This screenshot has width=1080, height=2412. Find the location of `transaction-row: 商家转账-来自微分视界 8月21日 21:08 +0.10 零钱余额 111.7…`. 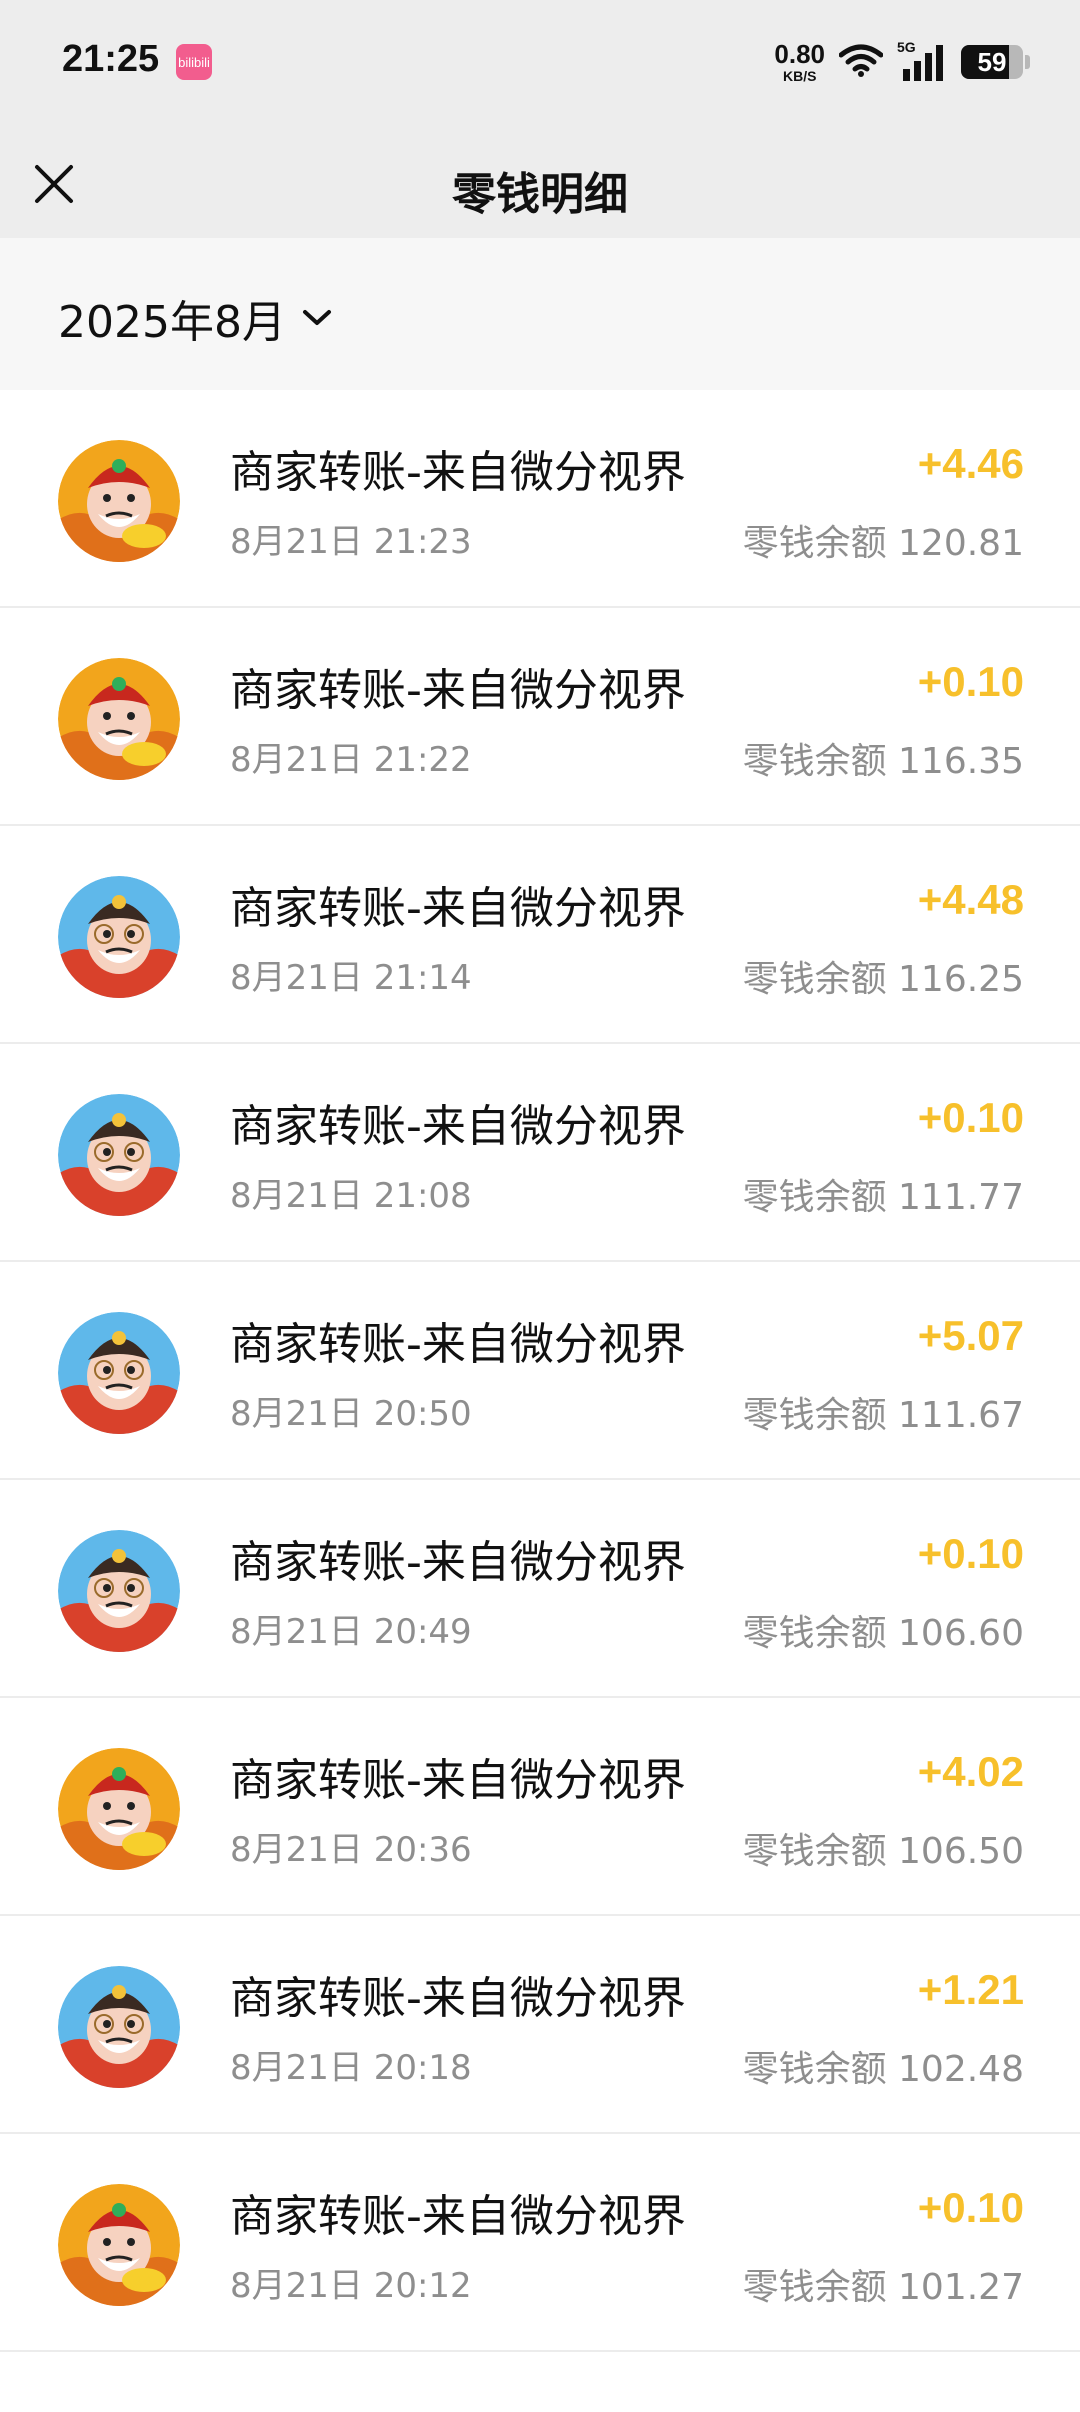

transaction-row: 商家转账-来自微分视界 8月21日 21:08 +0.10 零钱余额 111.7… is located at coordinates (540, 1153).